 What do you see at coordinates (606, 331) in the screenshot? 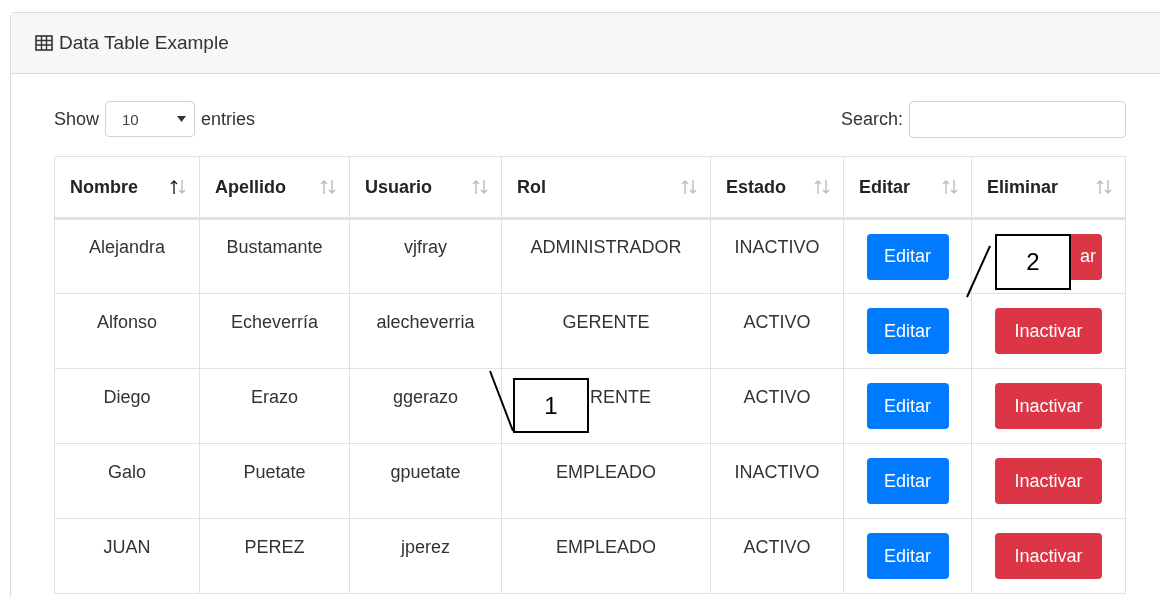
I see `table-cell: GERENTE` at bounding box center [606, 331].